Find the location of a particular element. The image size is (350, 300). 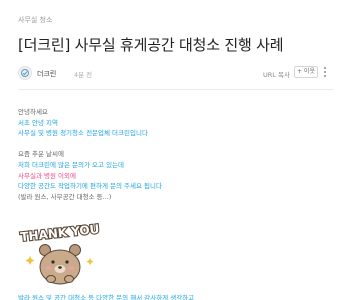

body-line: (발라 원스, 사무공간 대청소 등...) is located at coordinates (65, 196).